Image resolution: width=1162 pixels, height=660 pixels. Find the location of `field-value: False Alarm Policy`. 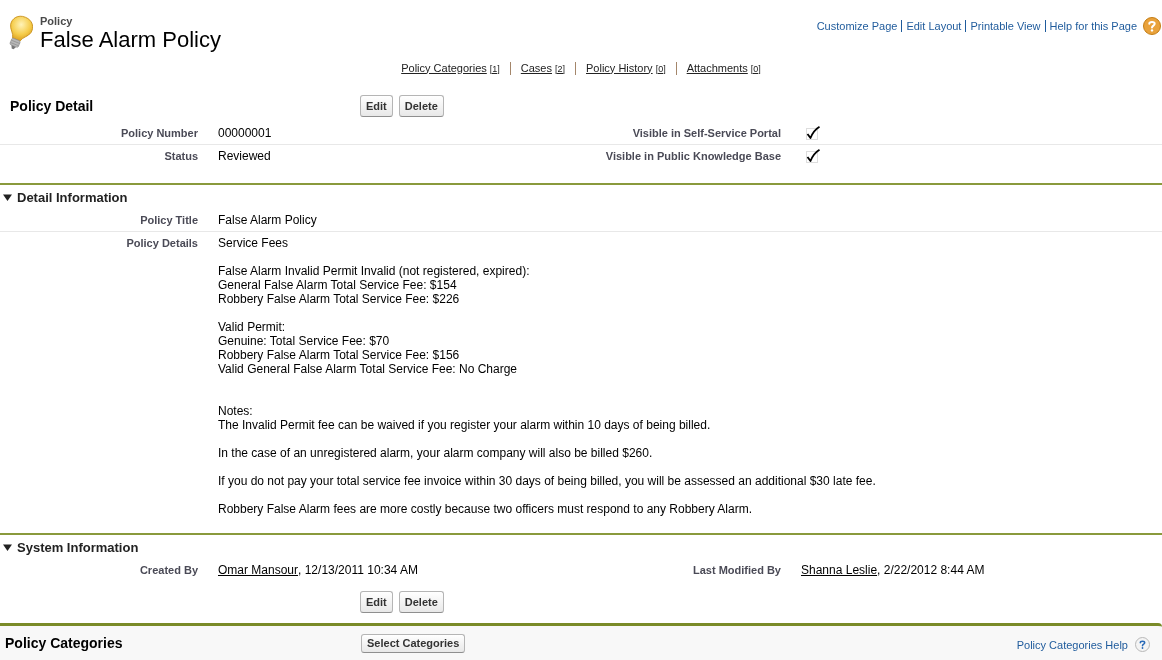

field-value: False Alarm Policy is located at coordinates (267, 220).